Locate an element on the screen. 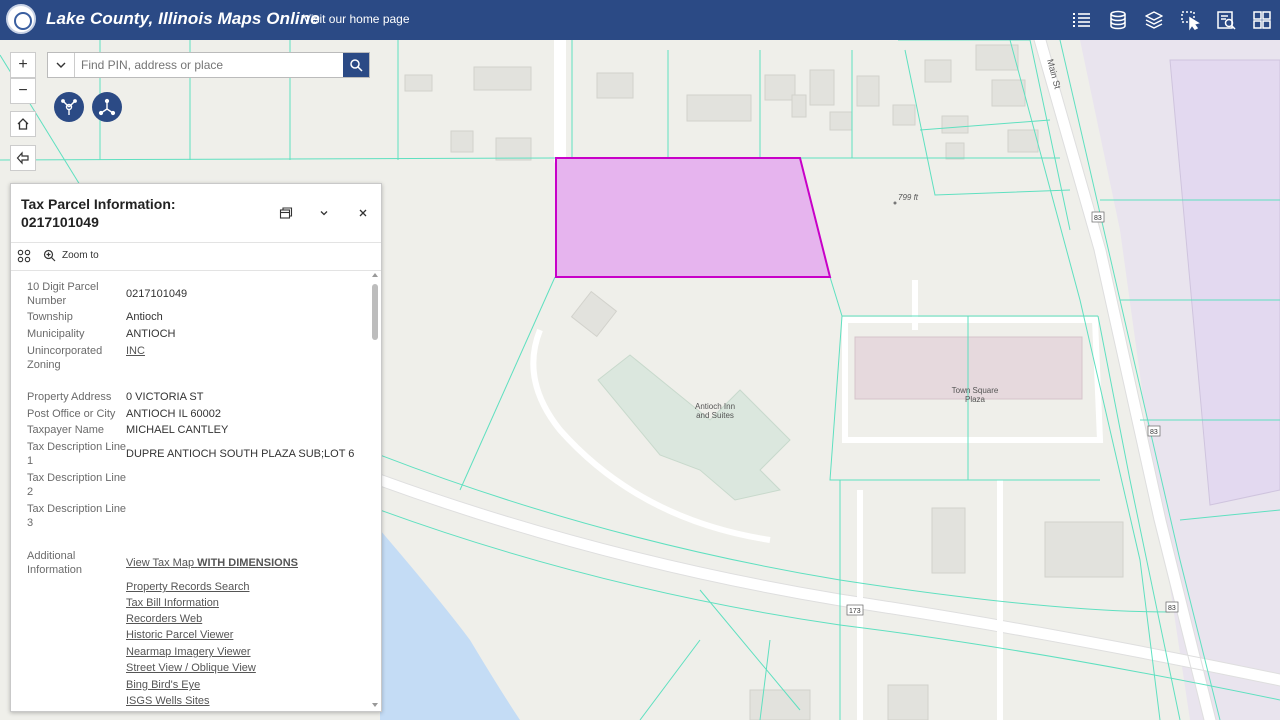 The image size is (1280, 720). field-value: DUPRE ANTIOCH SOUTH PLAZA SUB;LOT 6 is located at coordinates (240, 454).